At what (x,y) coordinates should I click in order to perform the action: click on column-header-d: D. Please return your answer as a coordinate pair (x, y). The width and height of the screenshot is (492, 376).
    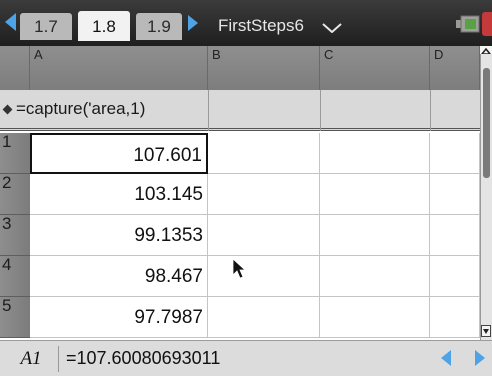
    Looking at the image, I should click on (455, 68).